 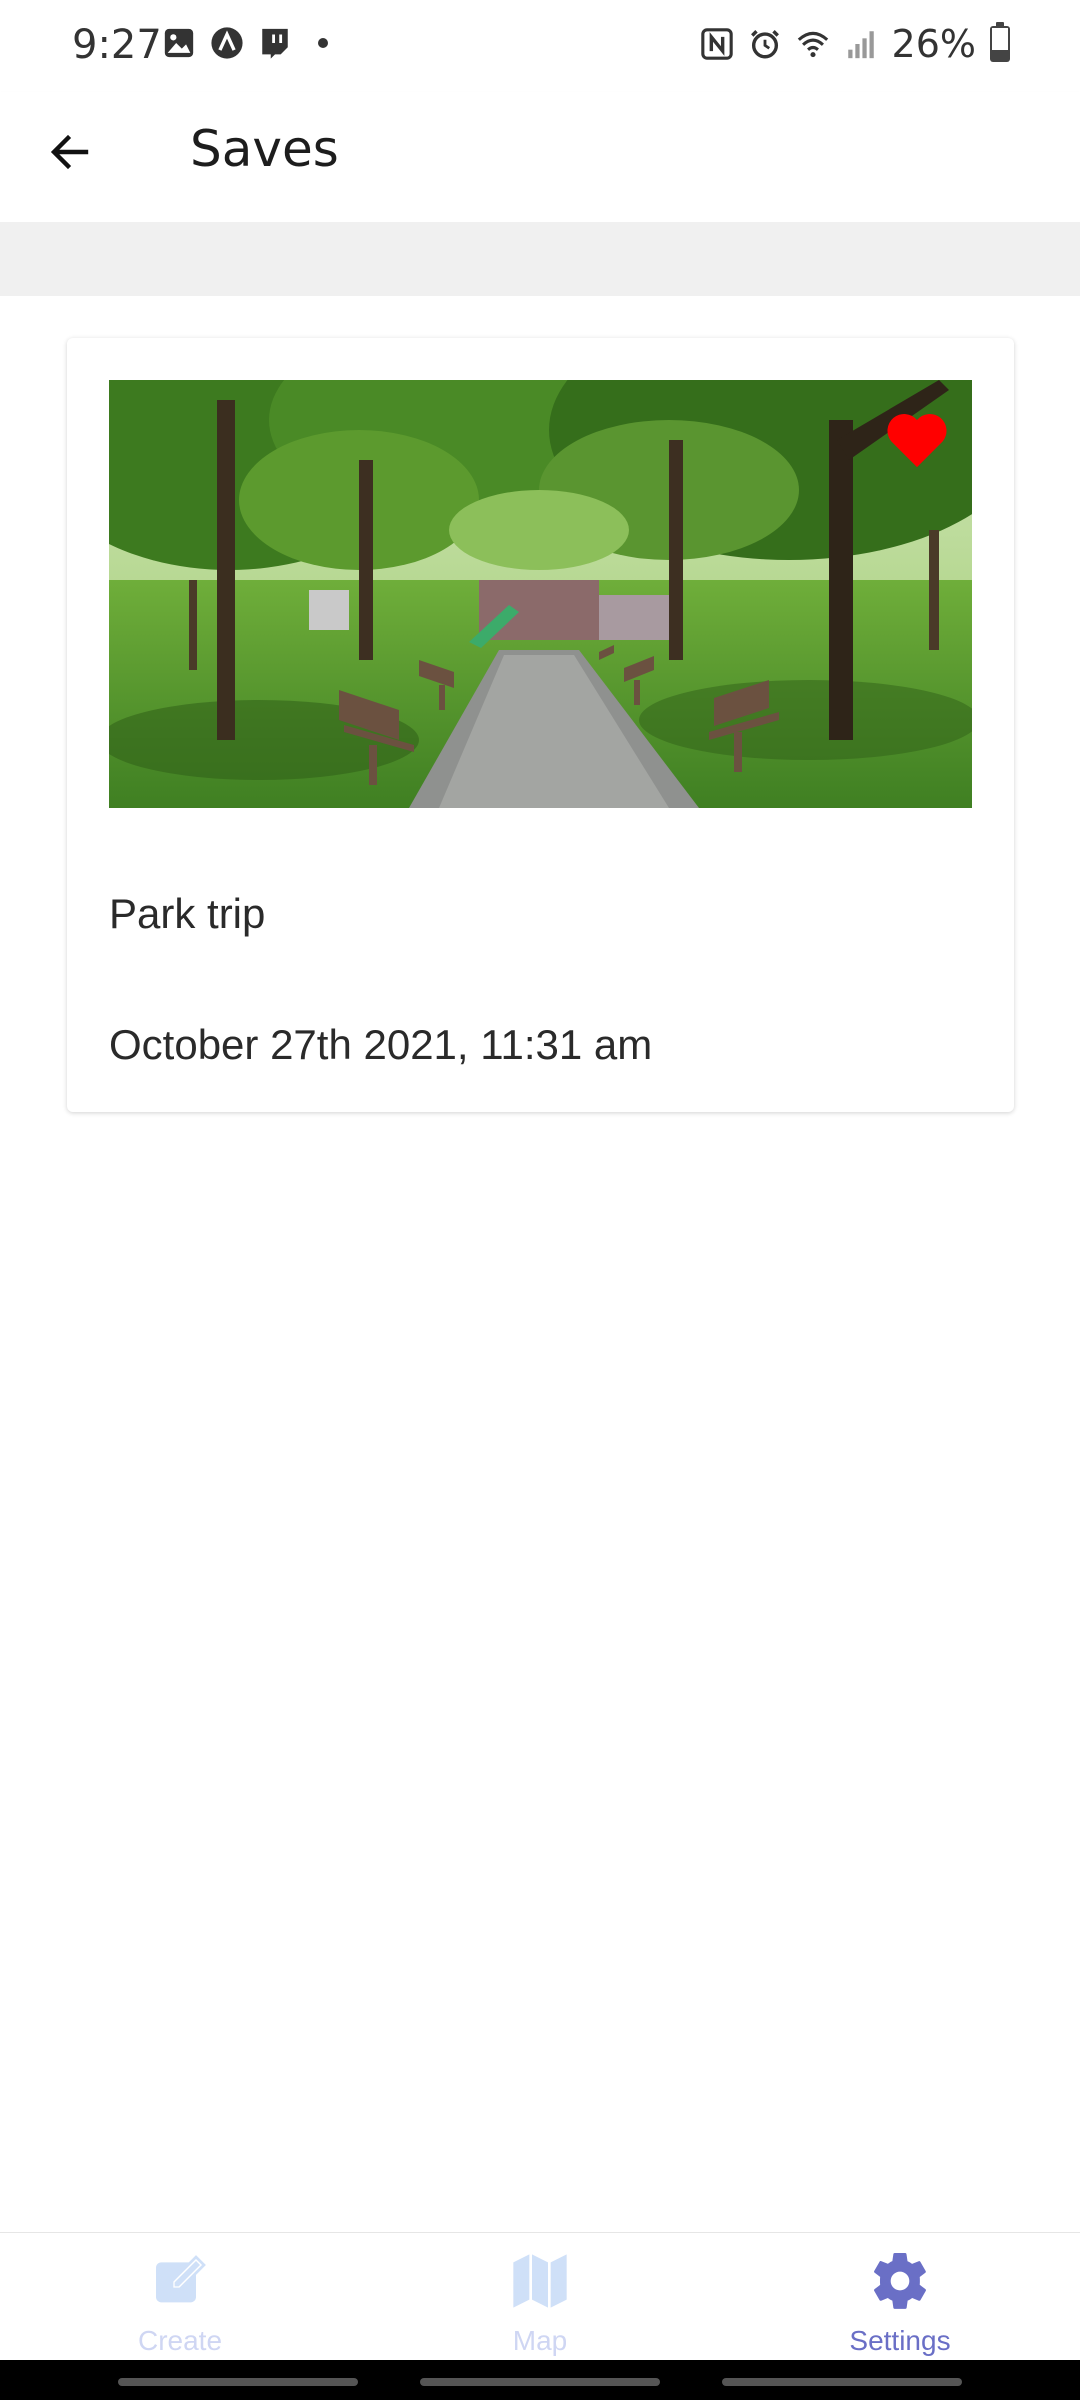 I want to click on gesture-handle-left, so click(x=238, y=2382).